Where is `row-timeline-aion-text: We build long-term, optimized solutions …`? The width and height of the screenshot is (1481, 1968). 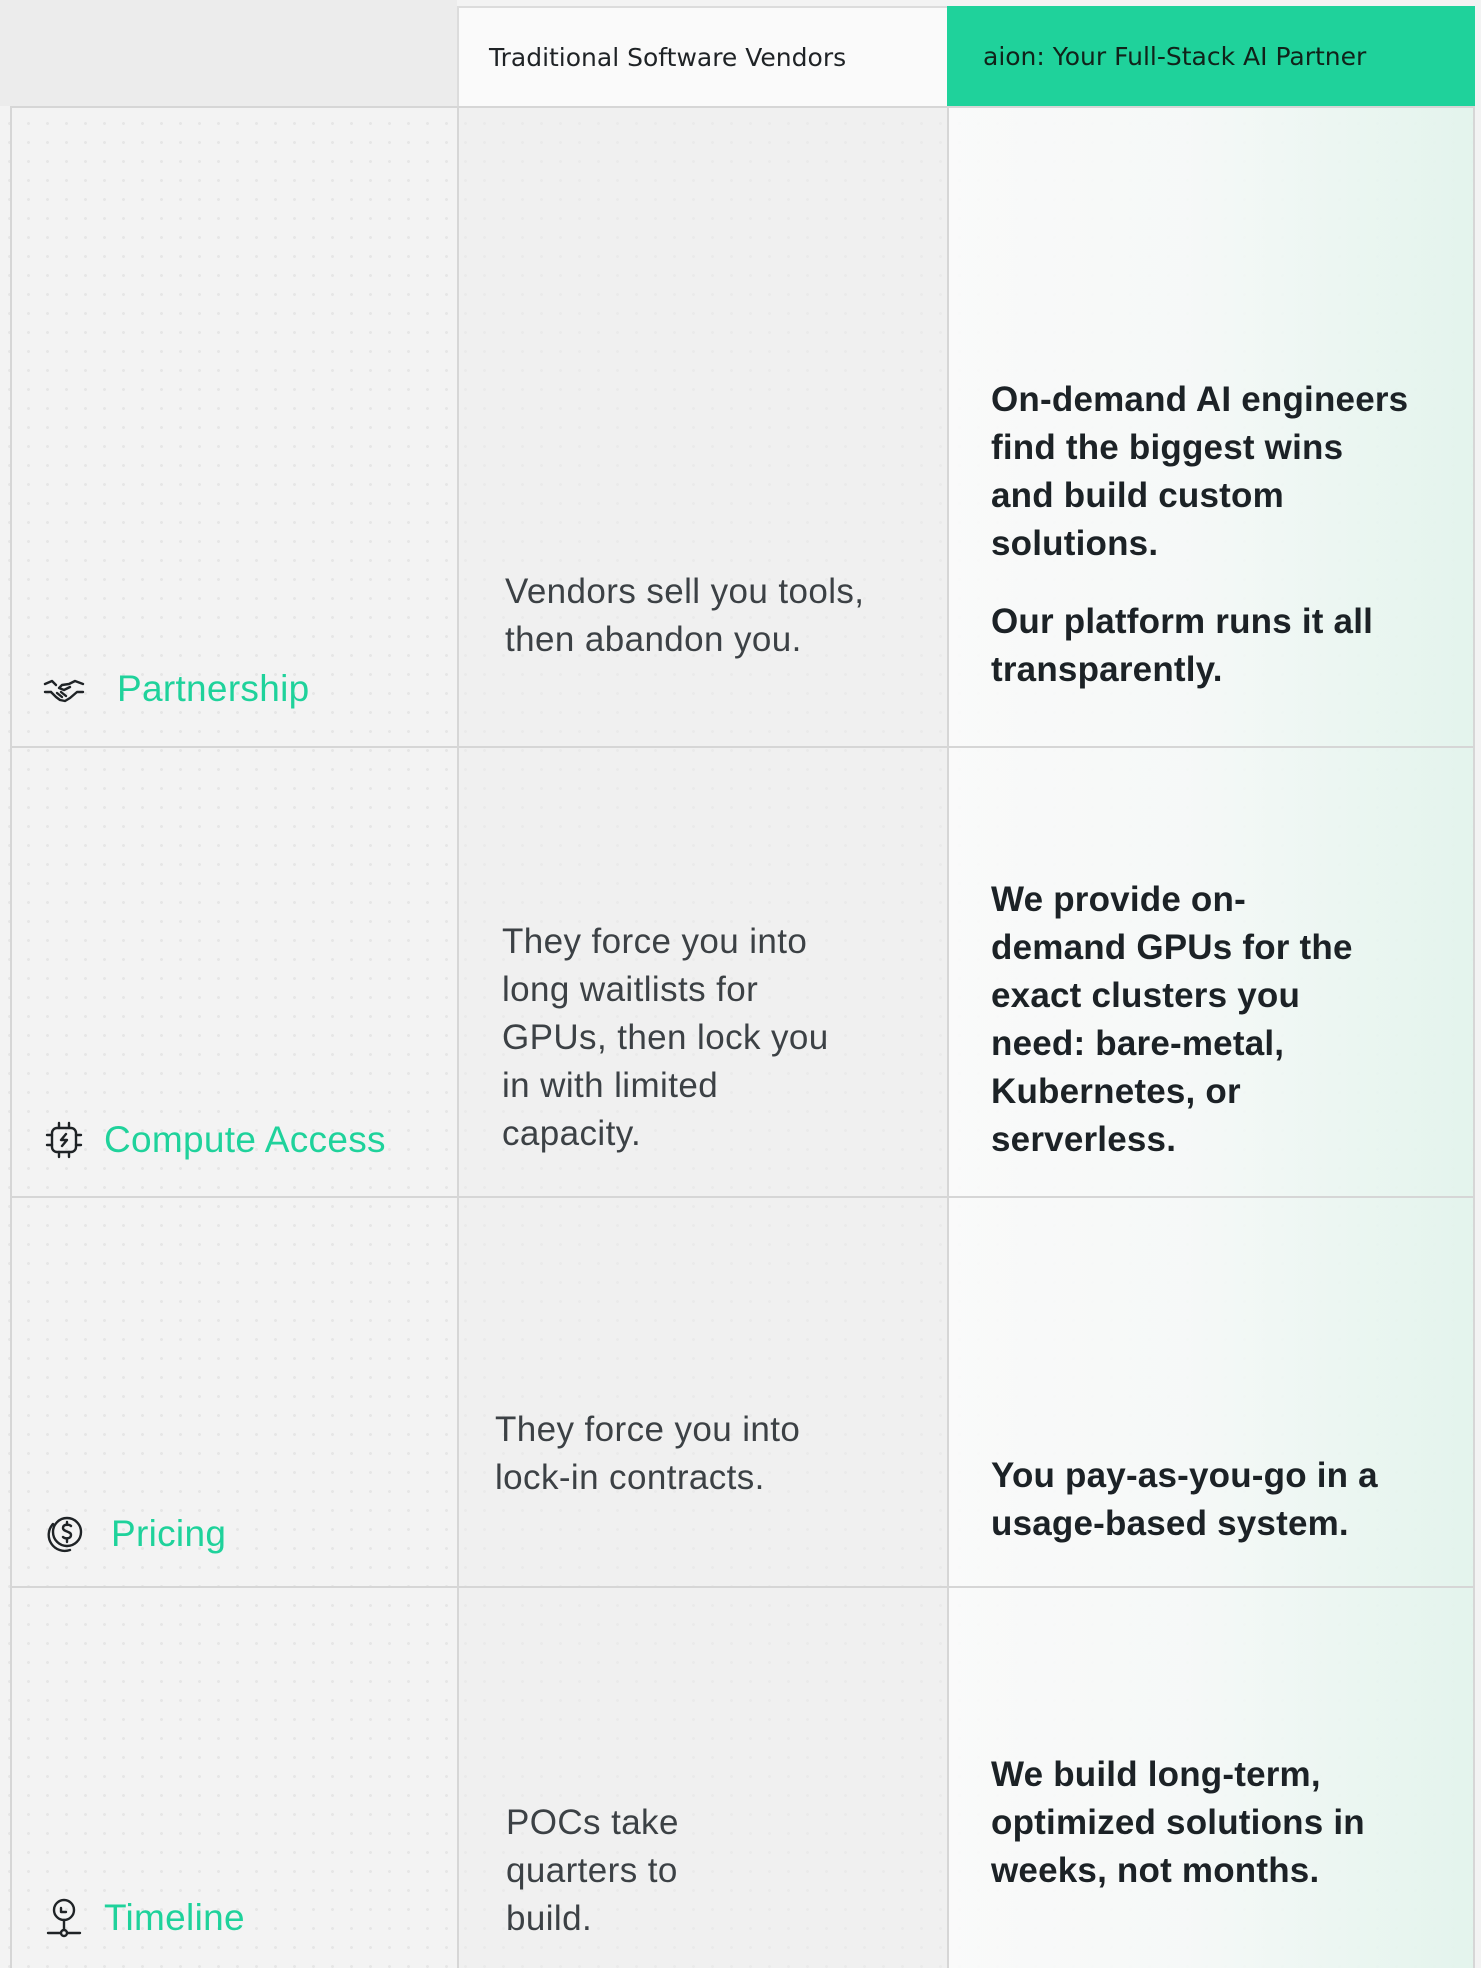 row-timeline-aion-text: We build long-term, optimized solutions … is located at coordinates (1181, 1823).